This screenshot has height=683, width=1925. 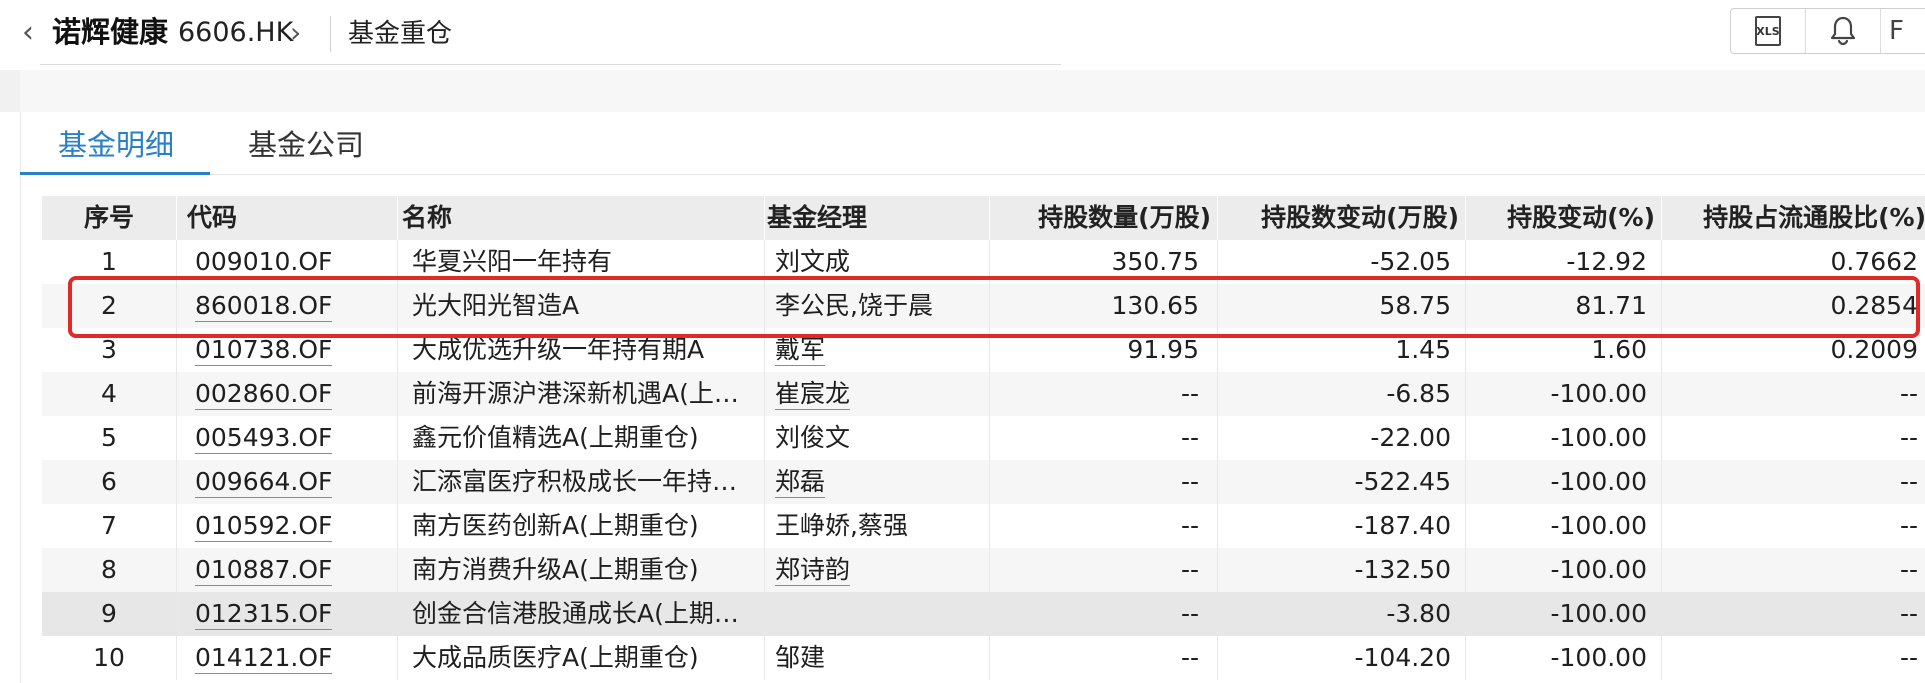 I want to click on fund-name-text: 大成品质医疗A(上期重仓), so click(x=555, y=657).